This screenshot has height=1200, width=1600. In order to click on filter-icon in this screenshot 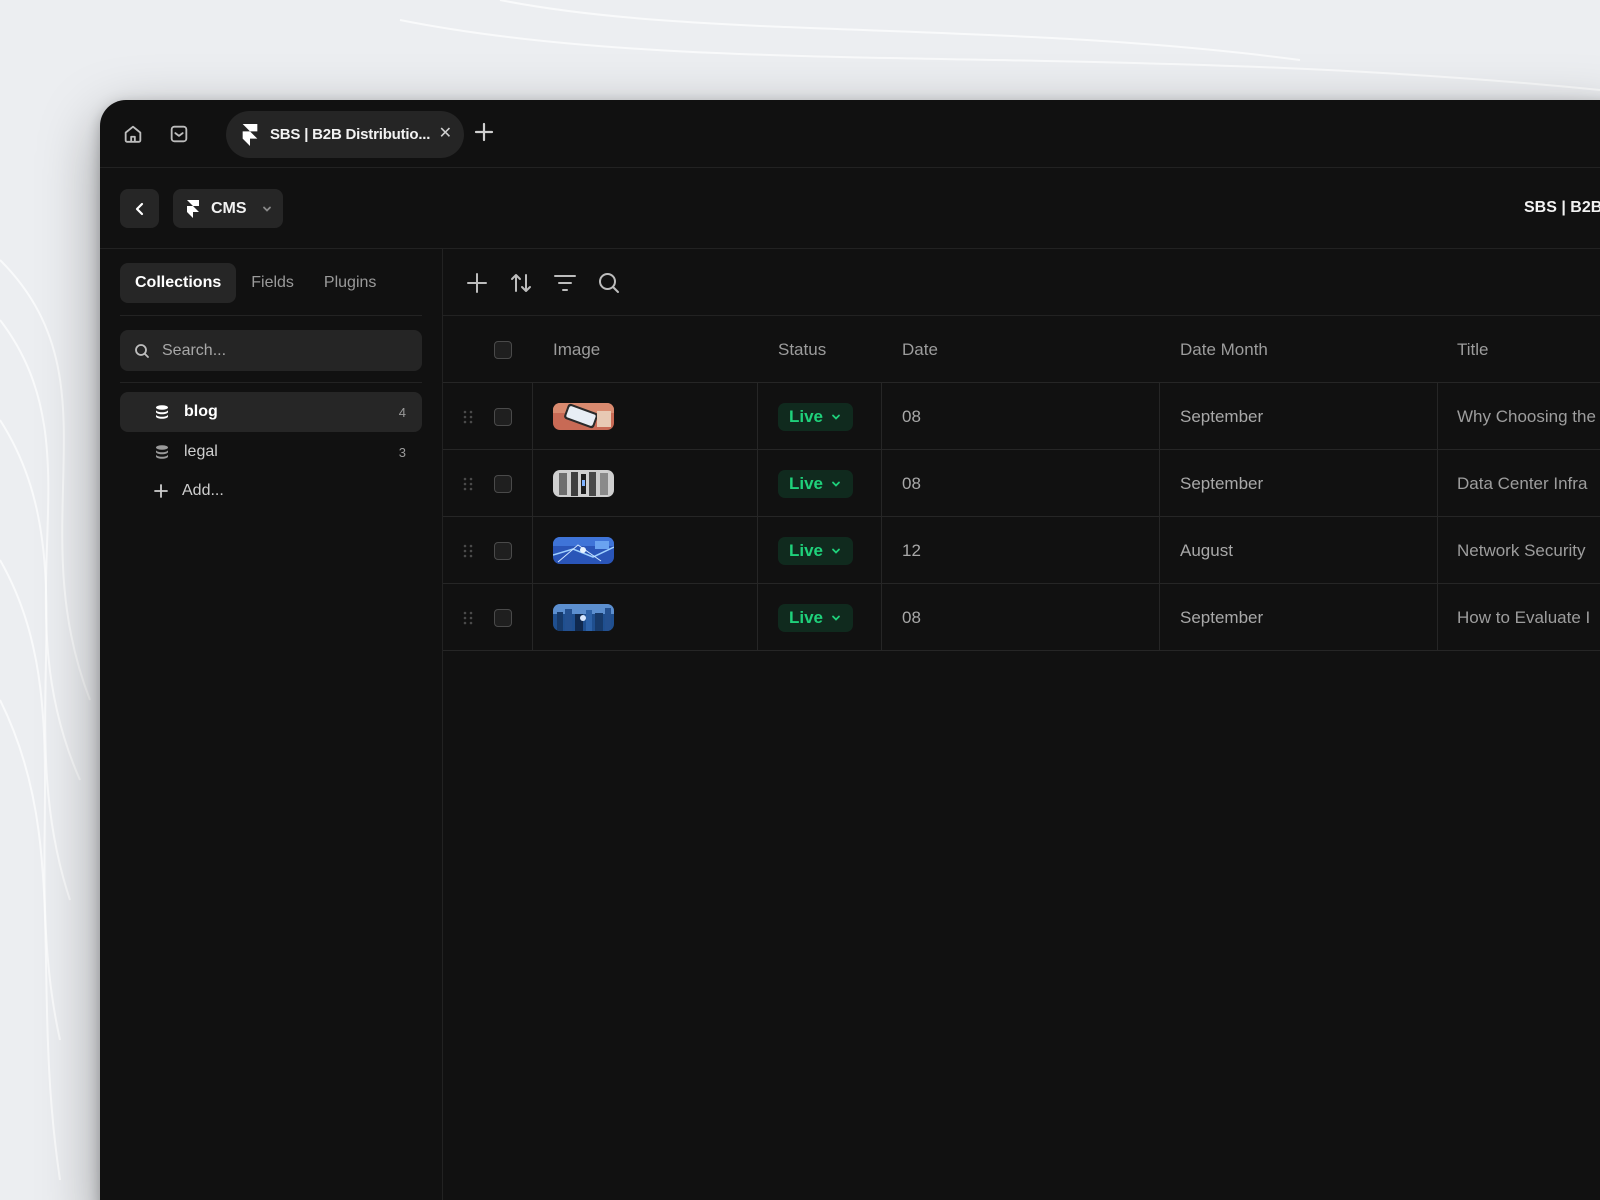, I will do `click(565, 283)`.